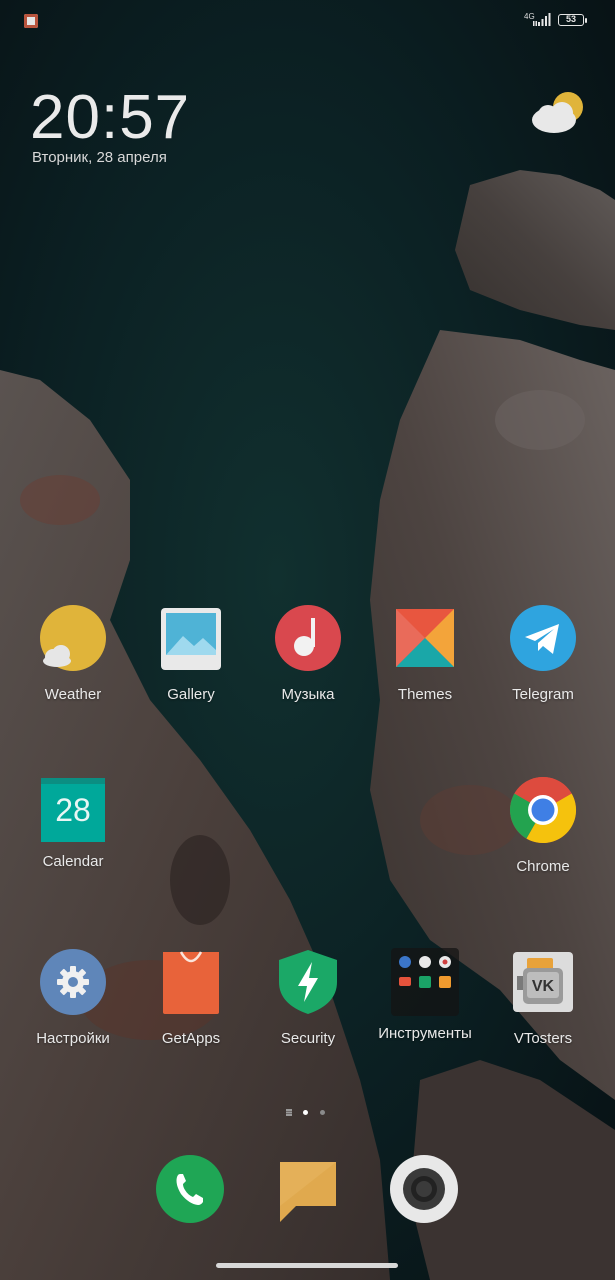 This screenshot has height=1280, width=615. I want to click on app-label: GetApps, so click(191, 1038).